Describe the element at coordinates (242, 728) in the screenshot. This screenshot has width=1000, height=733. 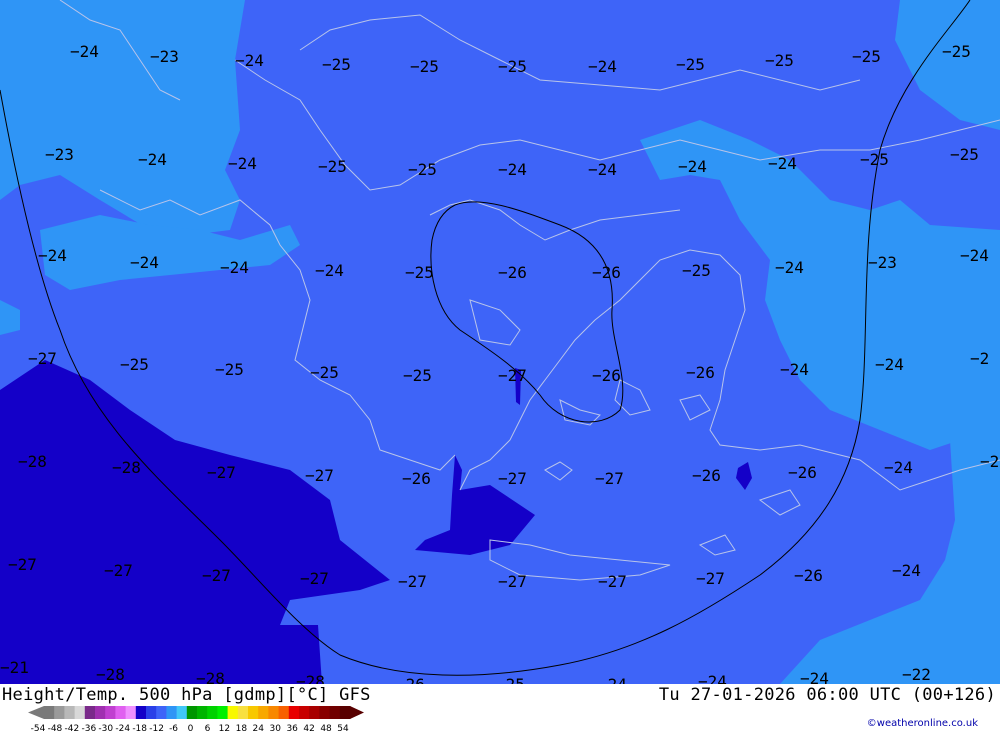
I see `scale-tick-label: 18` at that location.